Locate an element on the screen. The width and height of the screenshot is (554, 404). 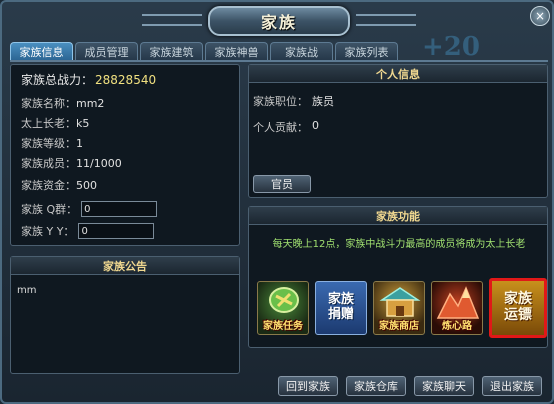
yy-input is located at coordinates (116, 231).